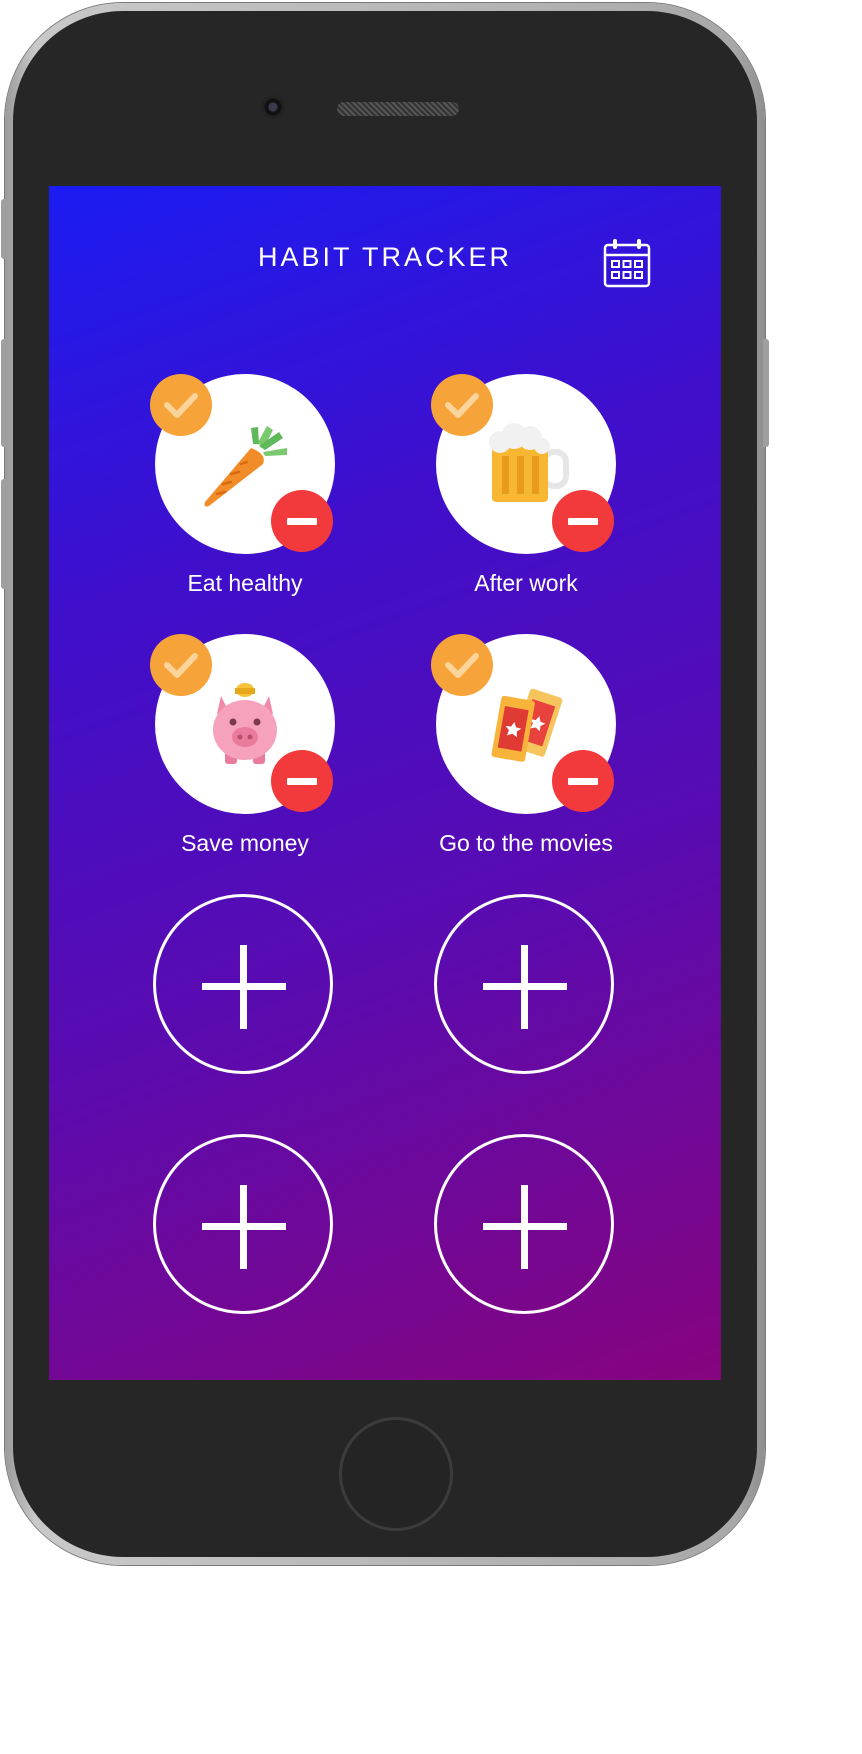 The width and height of the screenshot is (862, 1754). I want to click on volume-down-button, so click(4, 534).